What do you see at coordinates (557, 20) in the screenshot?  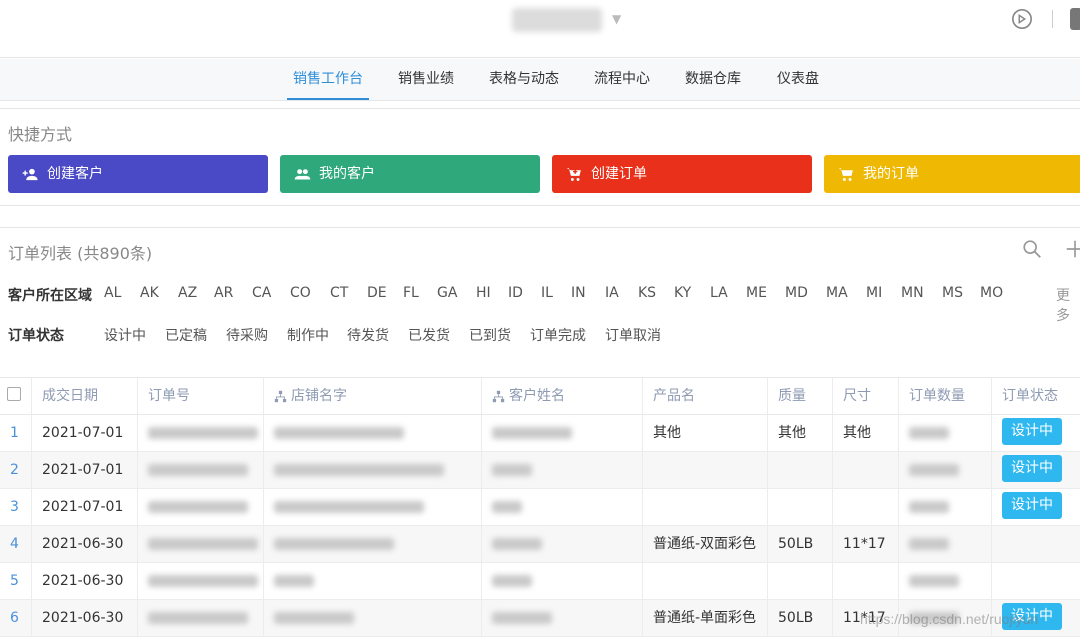 I see `app-title-blurred` at bounding box center [557, 20].